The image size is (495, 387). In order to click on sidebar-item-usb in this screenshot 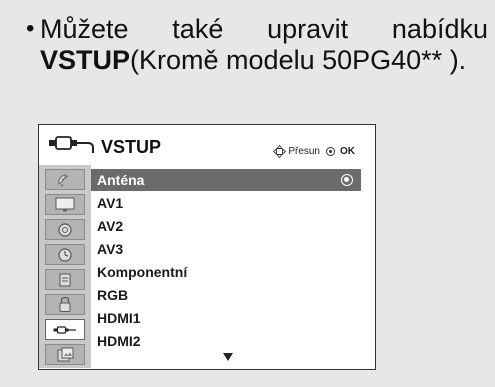, I will do `click(65, 354)`.